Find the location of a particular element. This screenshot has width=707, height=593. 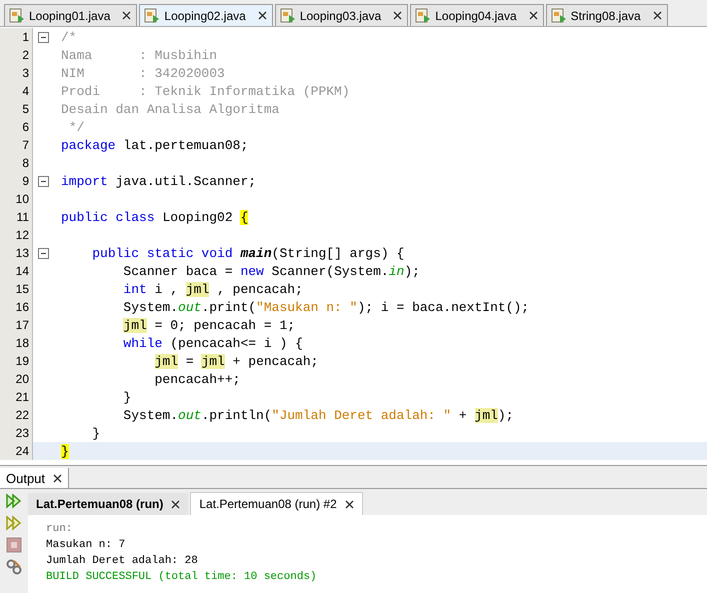

string-literal: "Masukan n: " is located at coordinates (307, 307).